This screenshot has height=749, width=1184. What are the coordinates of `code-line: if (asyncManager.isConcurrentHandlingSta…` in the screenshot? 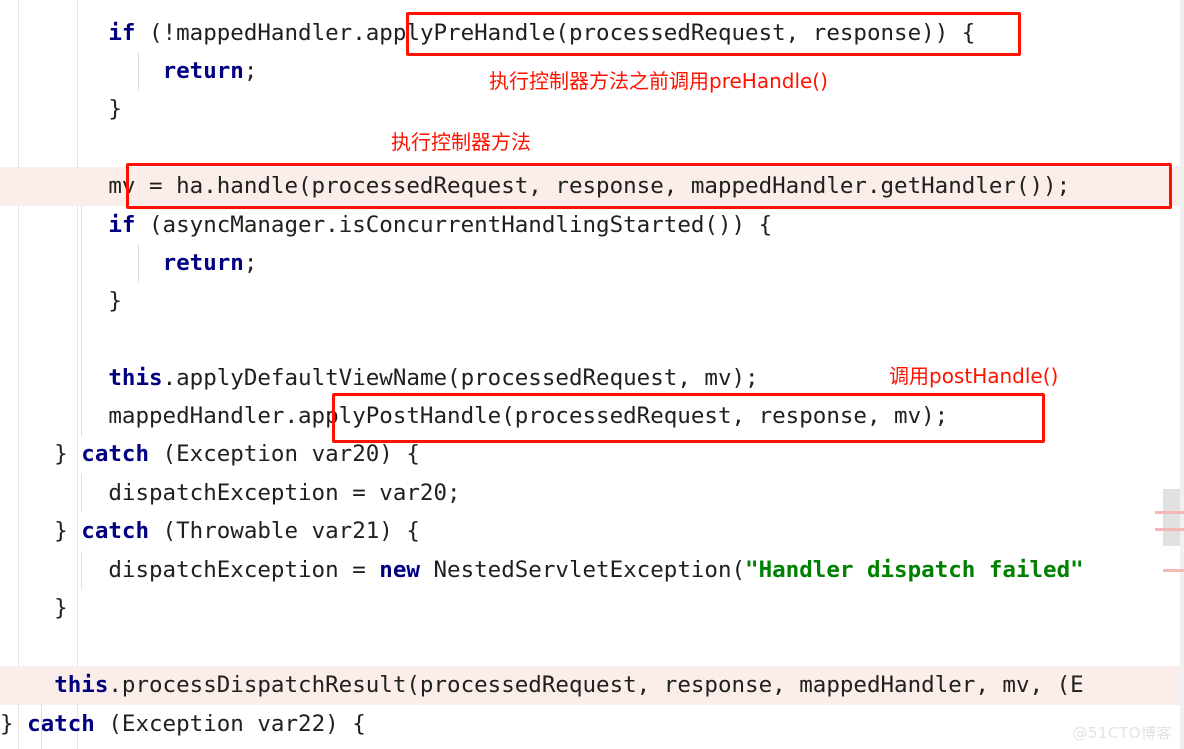 It's located at (592, 225).